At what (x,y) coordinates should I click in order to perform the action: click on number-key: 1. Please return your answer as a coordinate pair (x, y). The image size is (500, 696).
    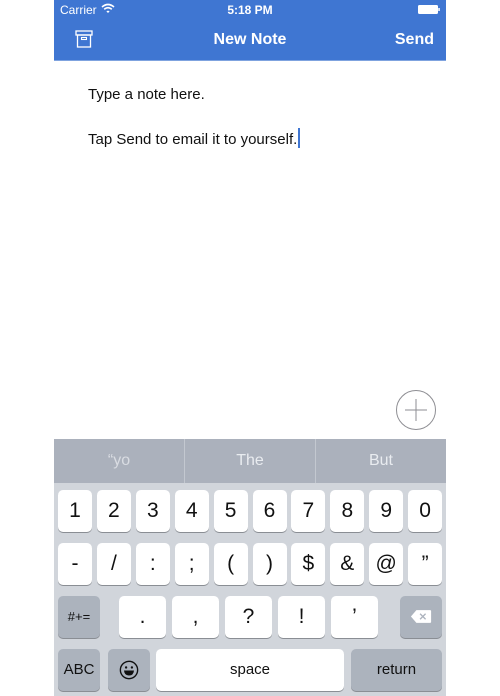
    Looking at the image, I should click on (75, 511).